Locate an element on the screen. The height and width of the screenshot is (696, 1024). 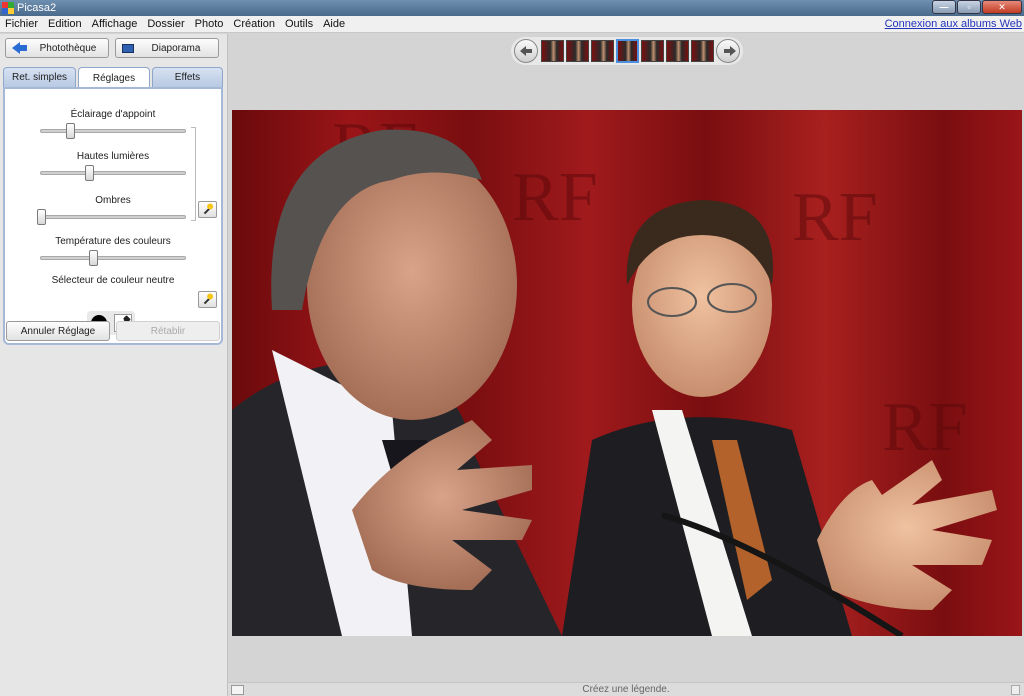
color-temperature-label: Température des couleurs is located at coordinates (113, 241).